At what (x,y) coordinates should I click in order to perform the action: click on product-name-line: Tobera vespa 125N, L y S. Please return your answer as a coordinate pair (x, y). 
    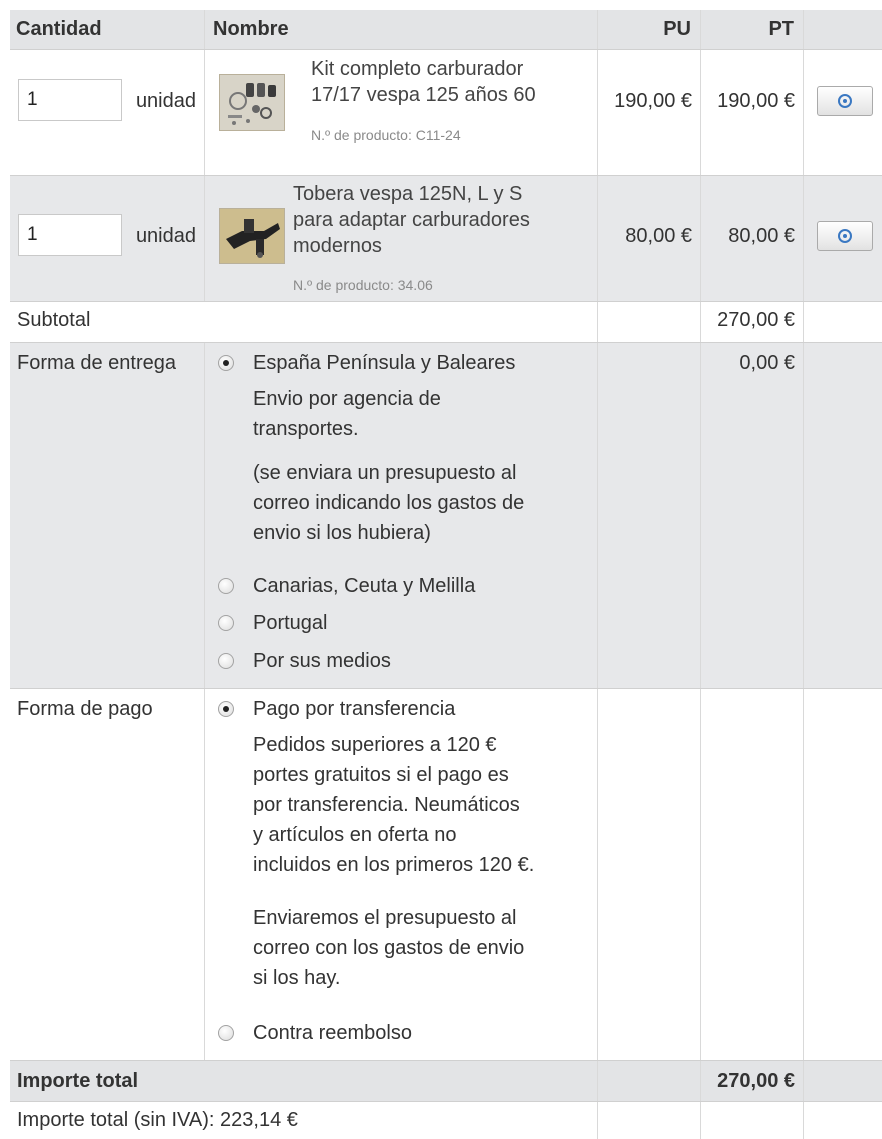
    Looking at the image, I should click on (408, 194).